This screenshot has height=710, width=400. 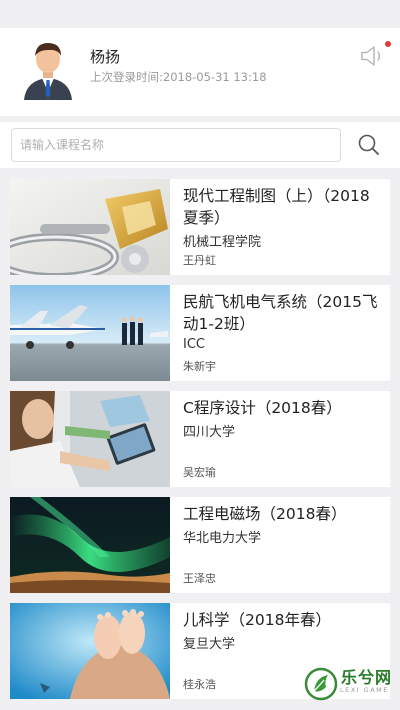 What do you see at coordinates (388, 44) in the screenshot?
I see `notification-dot` at bounding box center [388, 44].